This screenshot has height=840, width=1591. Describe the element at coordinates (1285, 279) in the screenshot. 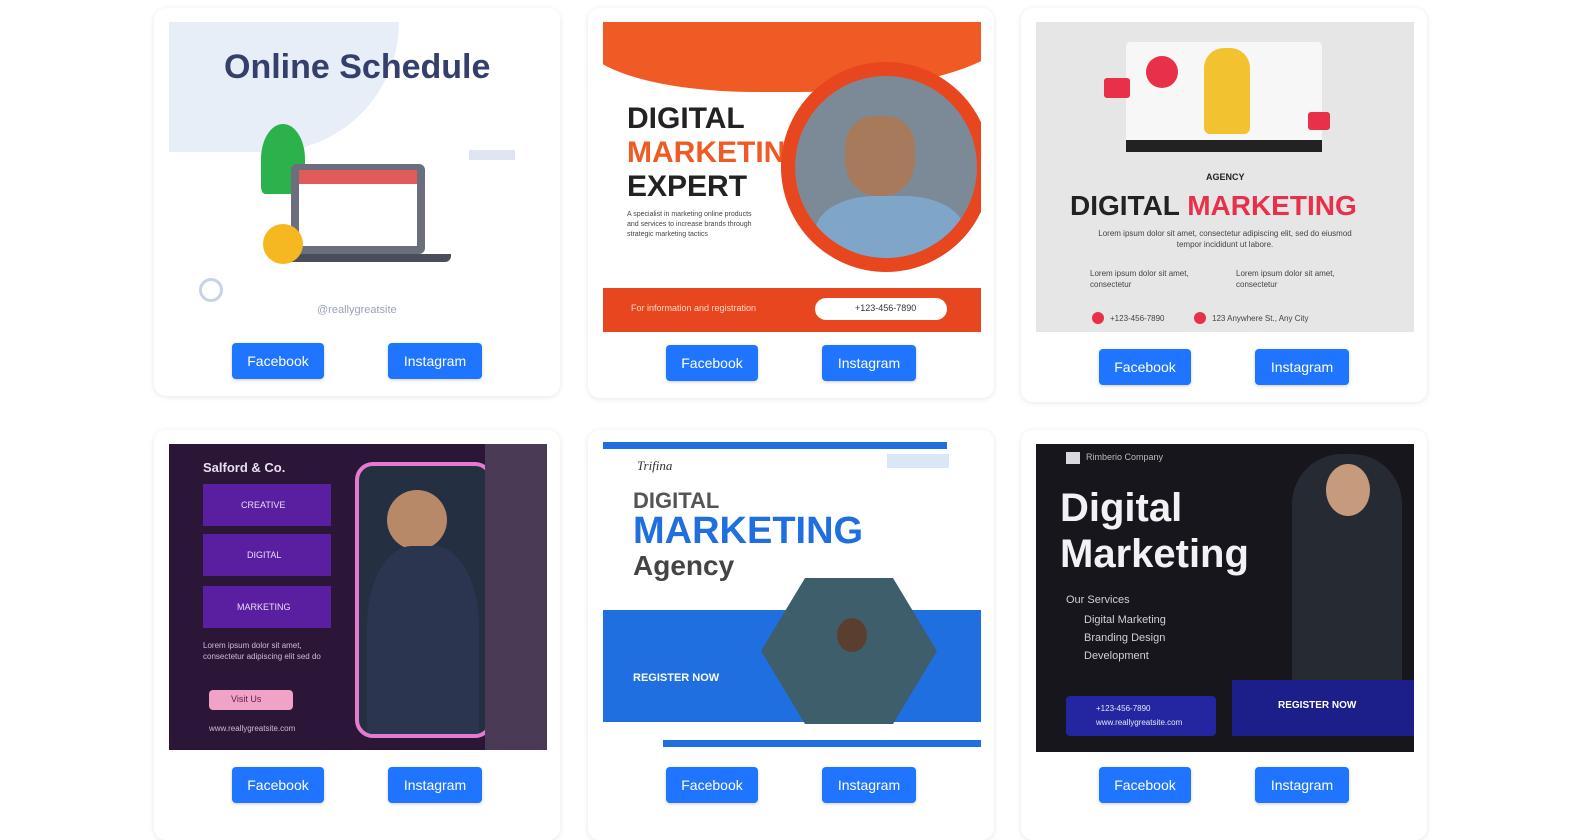

I see `thumb-bullet2: Lorem ipsum dolor sit amet, consectetur` at that location.